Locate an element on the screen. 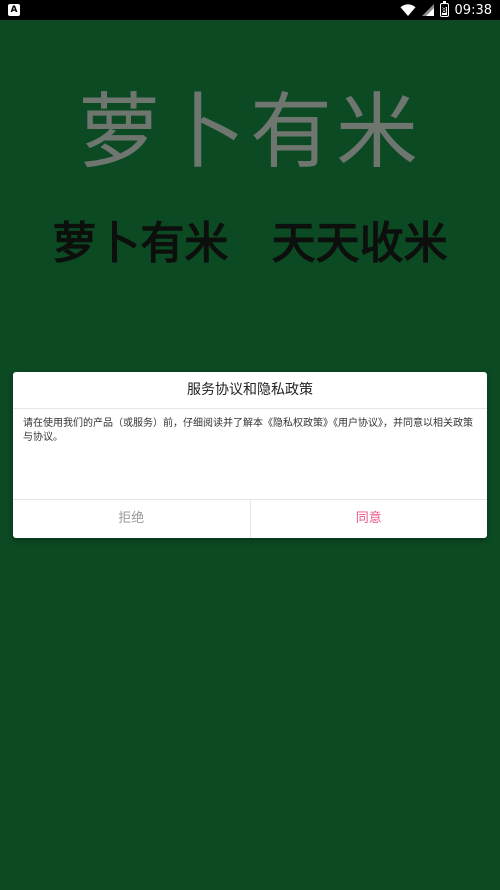  wifi-icon is located at coordinates (408, 10).